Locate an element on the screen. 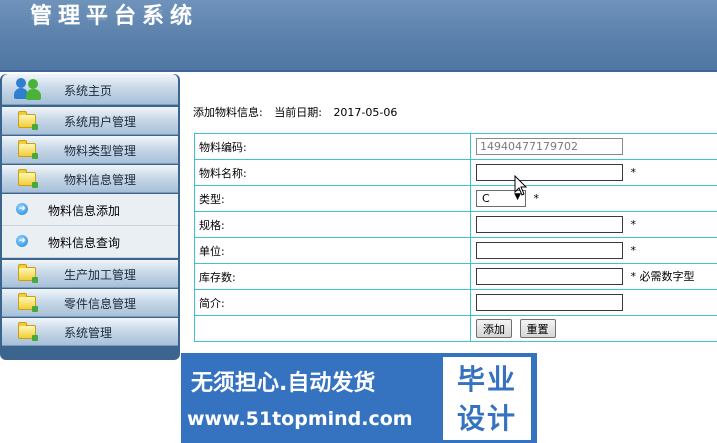 The width and height of the screenshot is (717, 443). form-row-spec: 规格: * is located at coordinates (455, 224).